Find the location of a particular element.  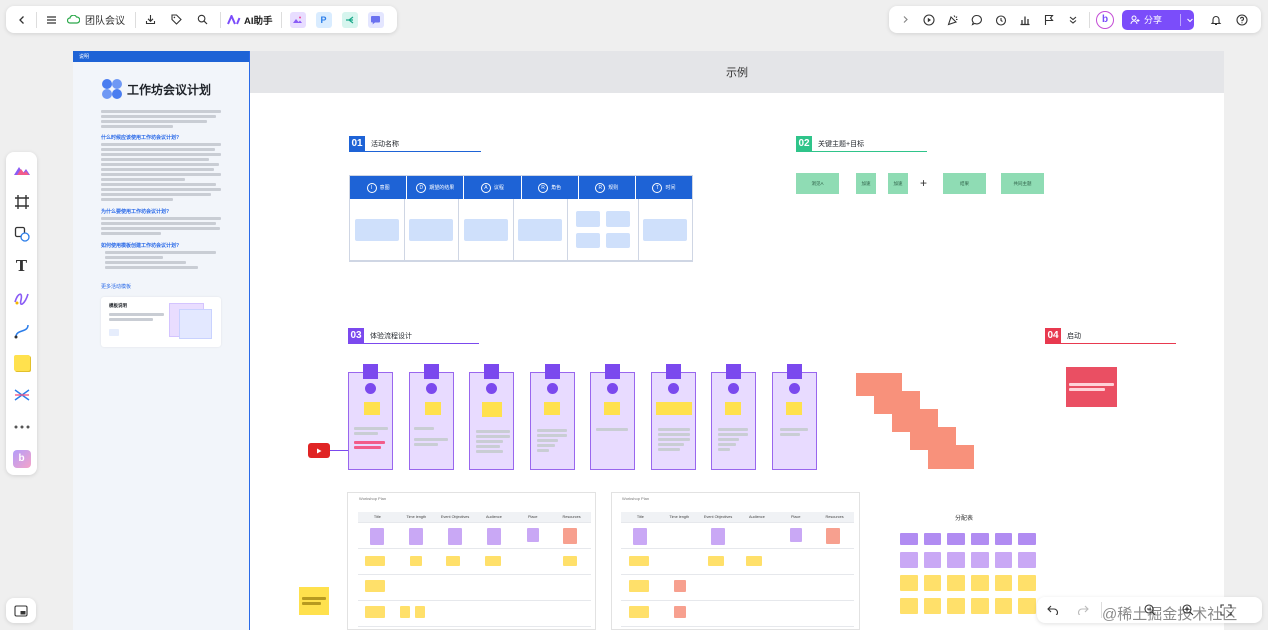

frame-icon is located at coordinates (22, 202).